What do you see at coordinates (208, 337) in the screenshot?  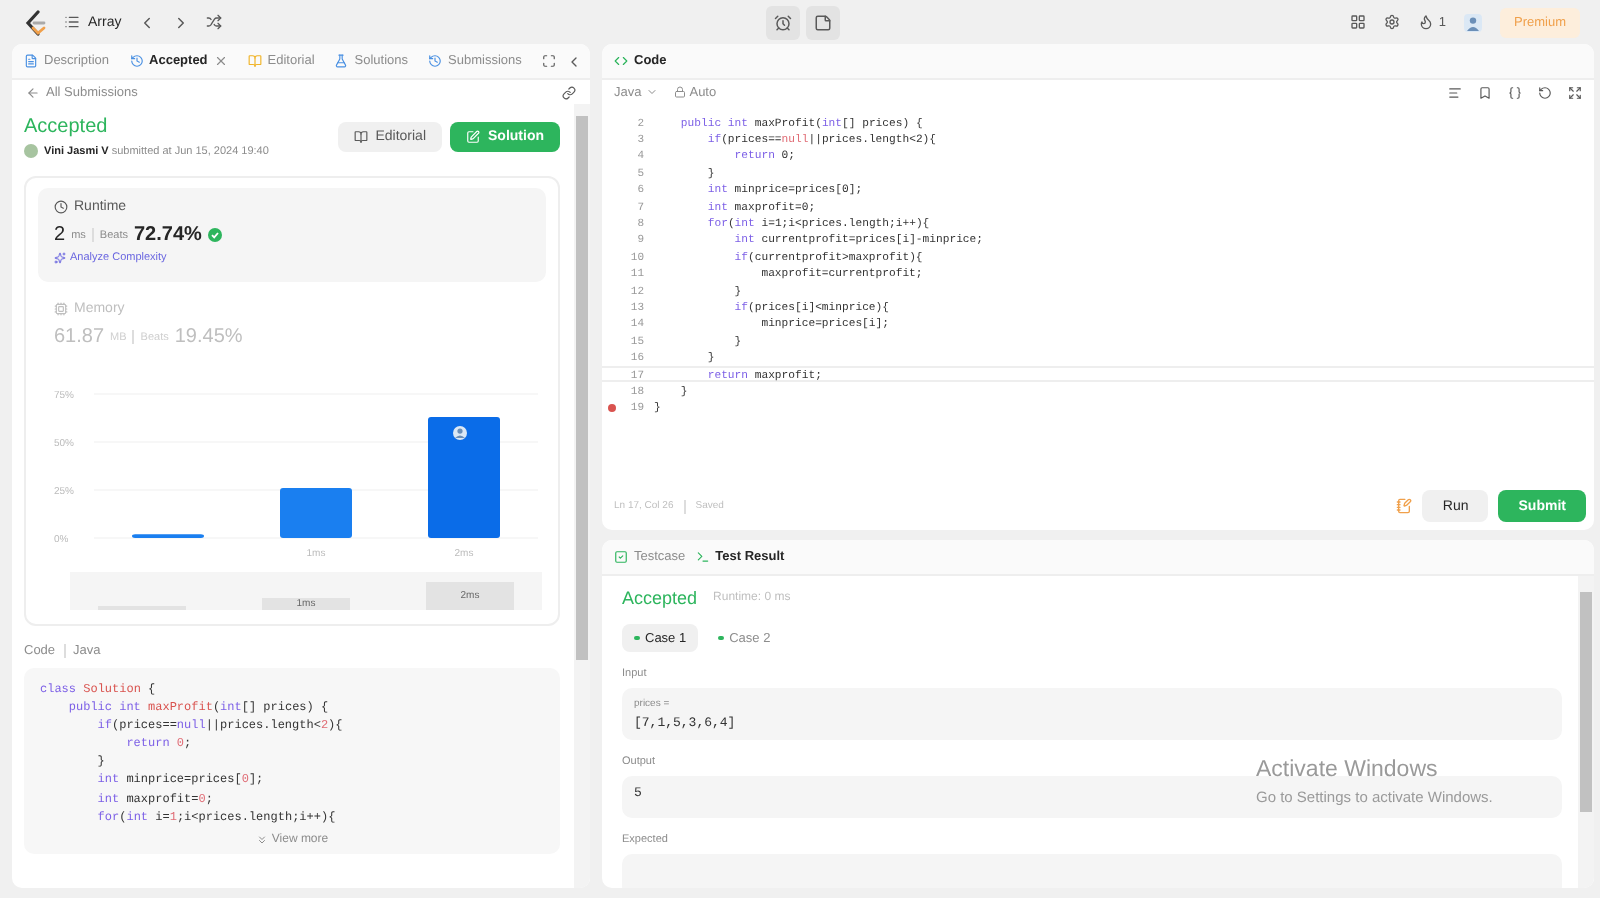 I see `beats-value: 19.45%` at bounding box center [208, 337].